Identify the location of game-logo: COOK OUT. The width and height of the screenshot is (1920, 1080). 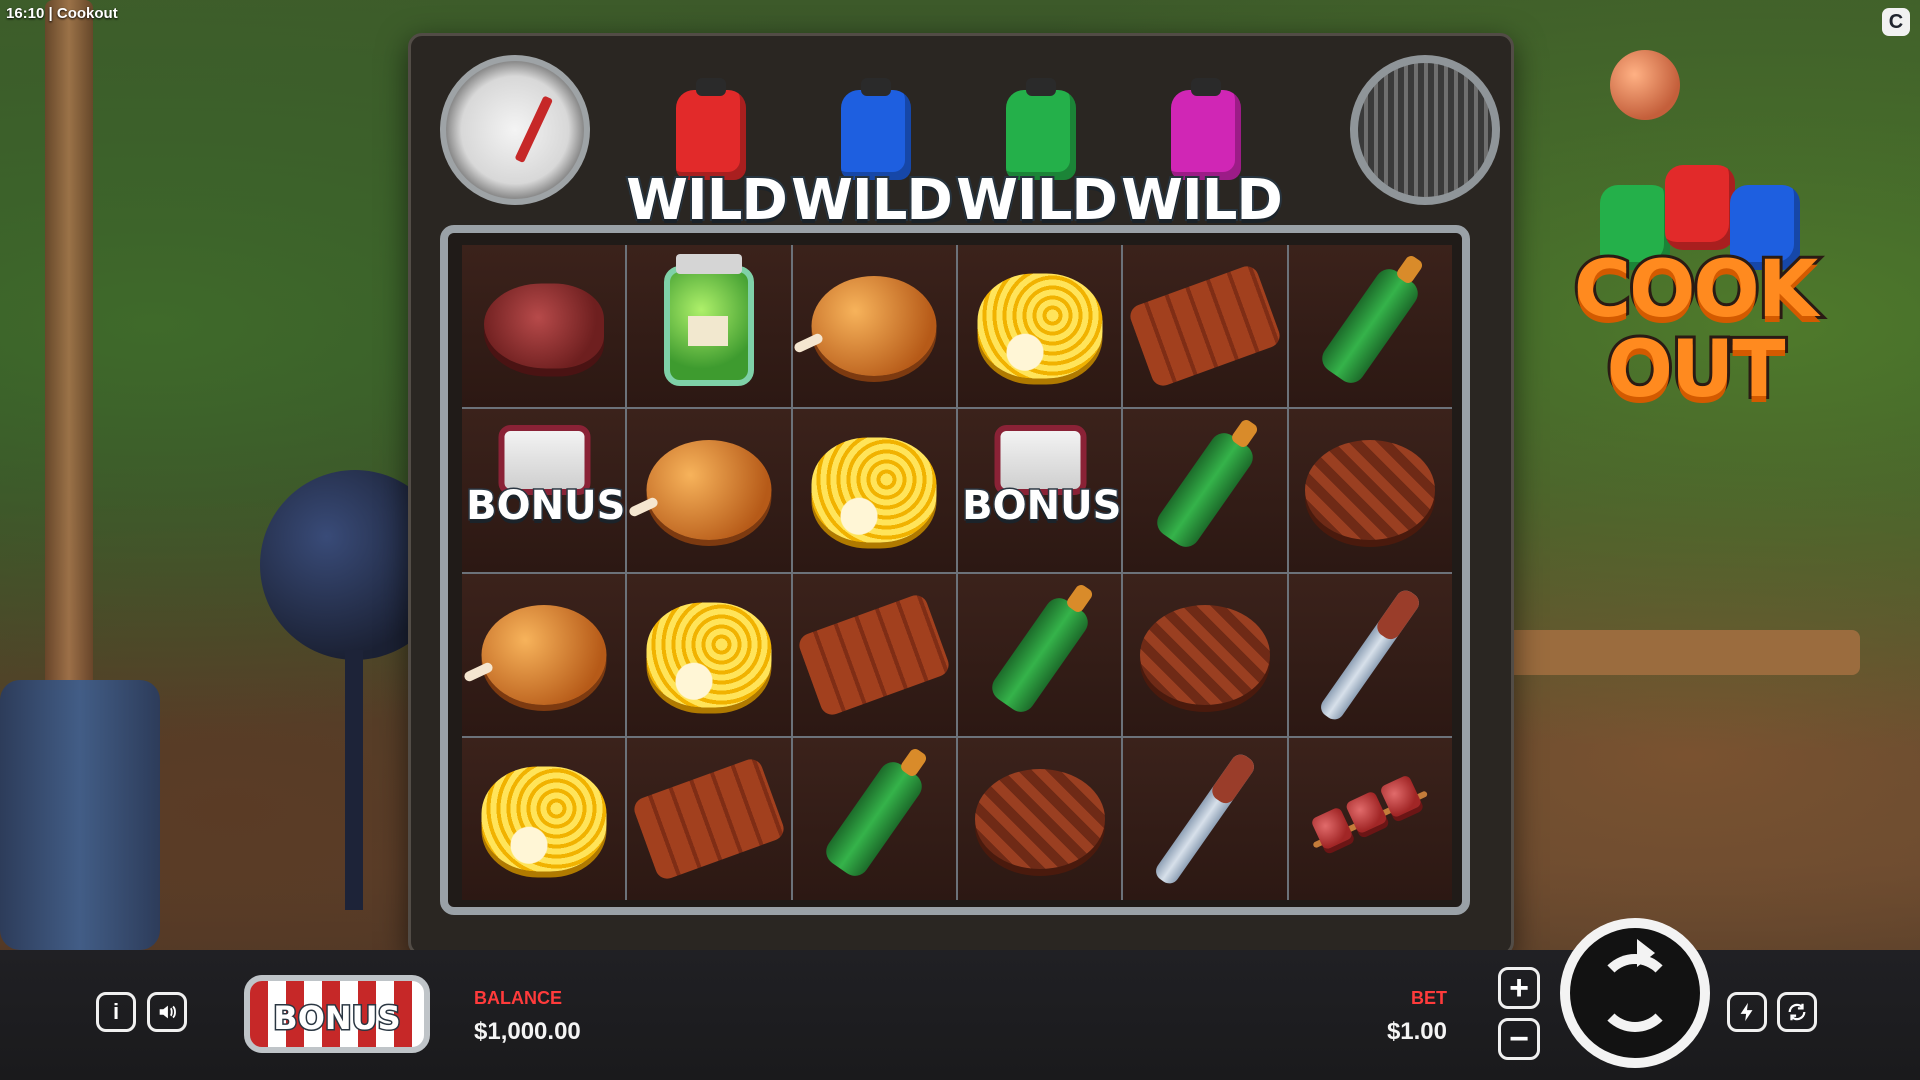
(1695, 295).